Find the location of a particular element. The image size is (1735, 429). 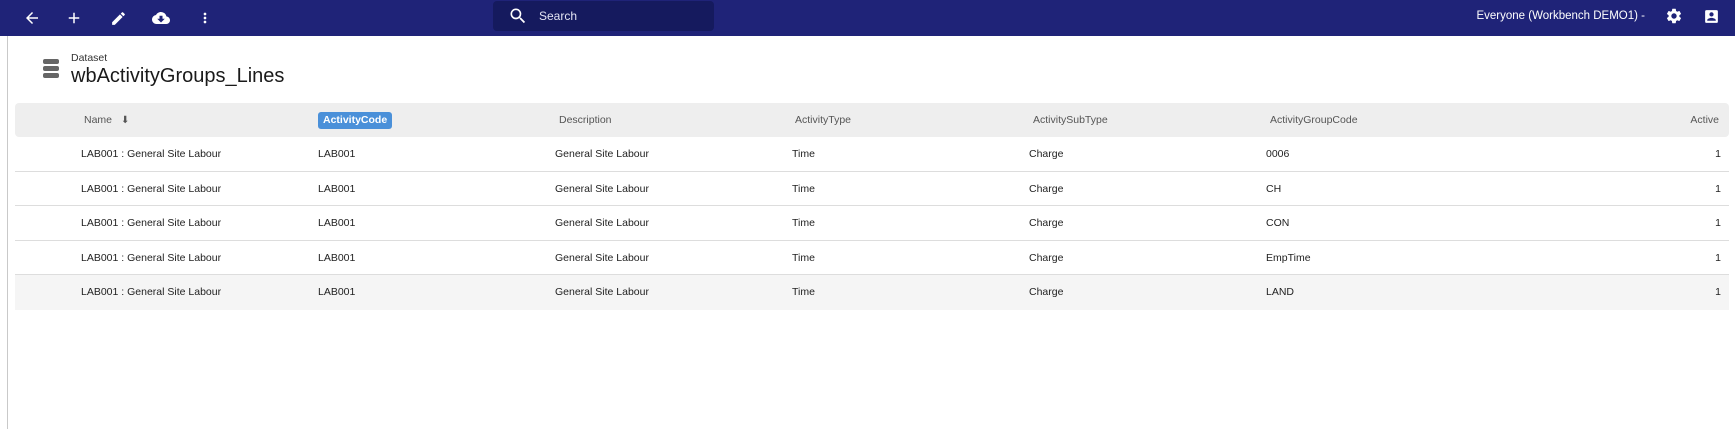

back-arrow-icon is located at coordinates (32, 18).